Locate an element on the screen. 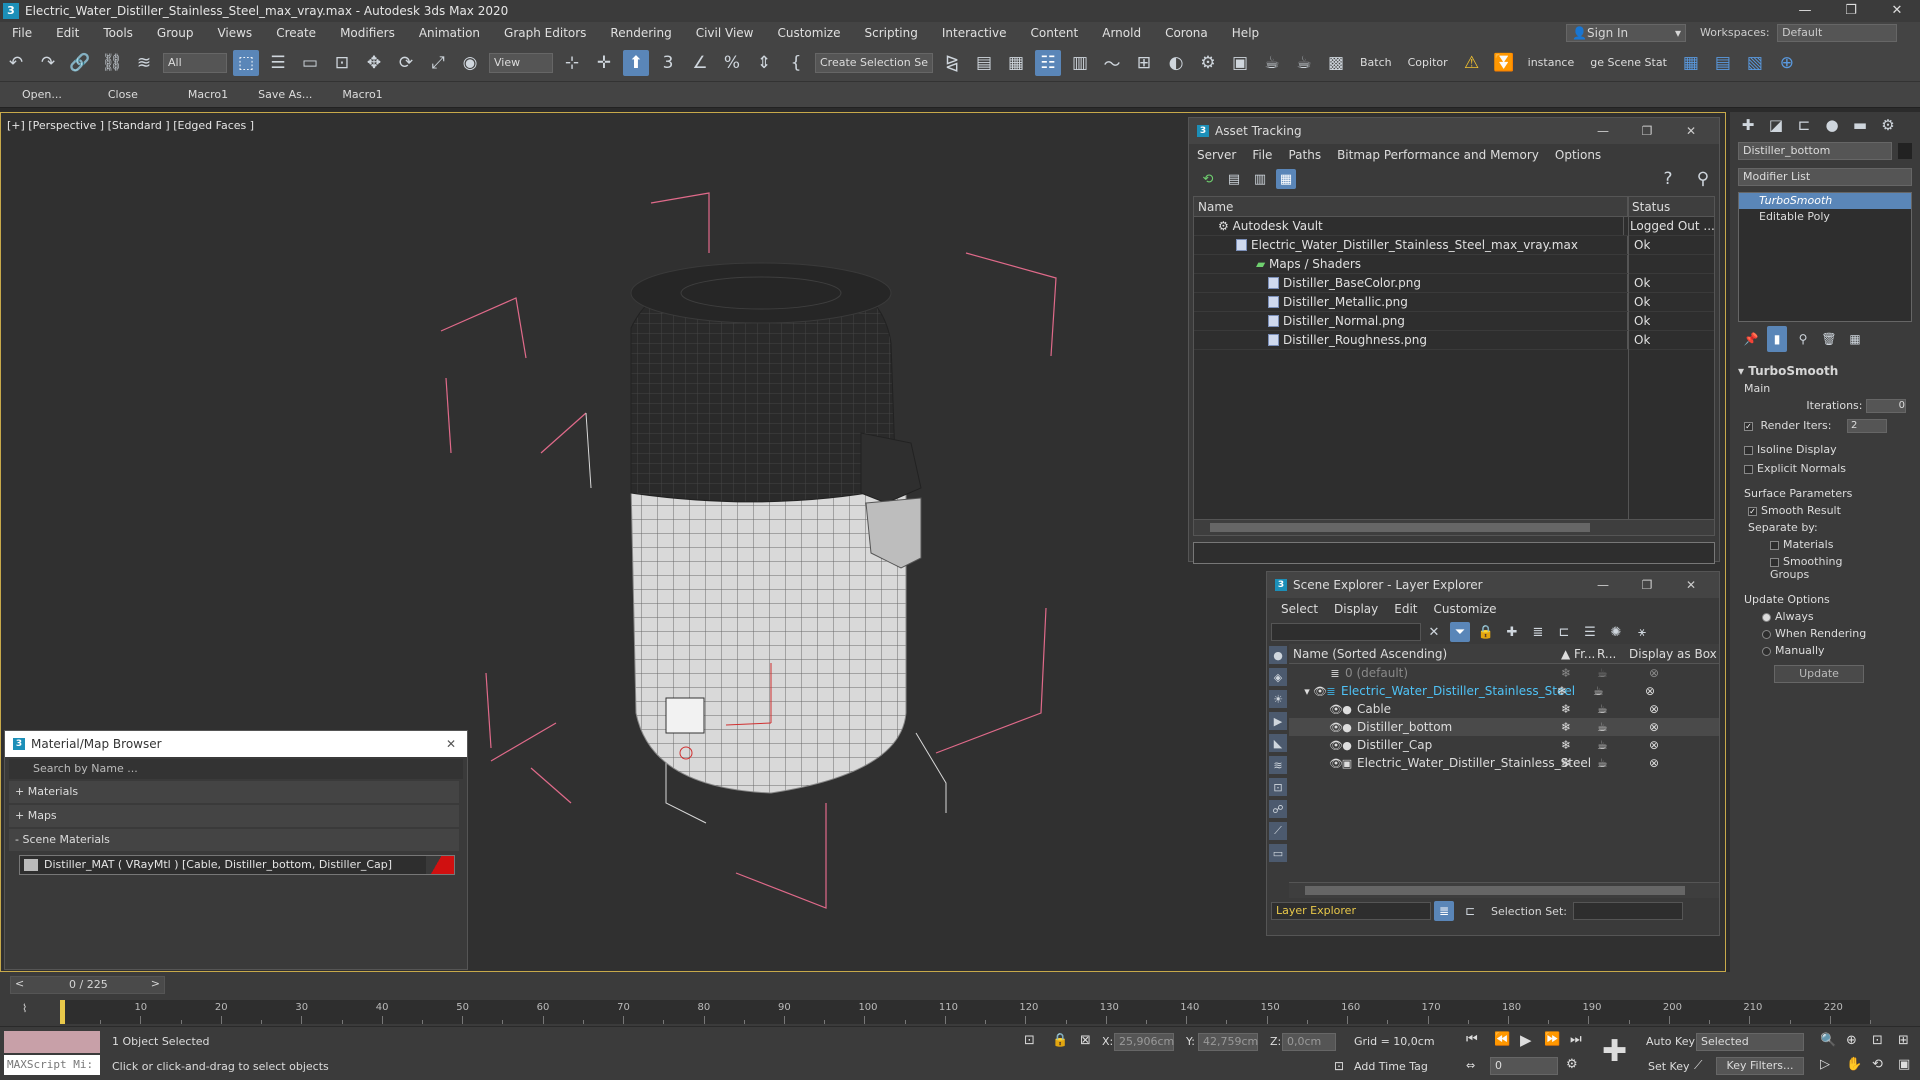 The width and height of the screenshot is (1920, 1080). curve-editor-icon: ⌇ is located at coordinates (24, 1008).